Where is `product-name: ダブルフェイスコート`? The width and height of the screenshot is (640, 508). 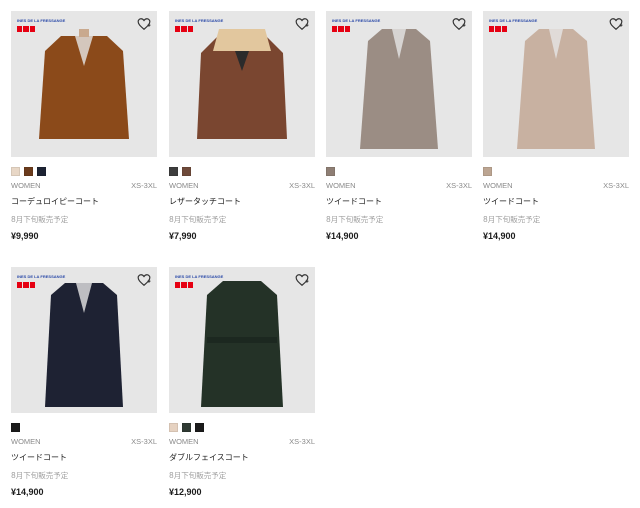
product-name: ダブルフェイスコート is located at coordinates (242, 457).